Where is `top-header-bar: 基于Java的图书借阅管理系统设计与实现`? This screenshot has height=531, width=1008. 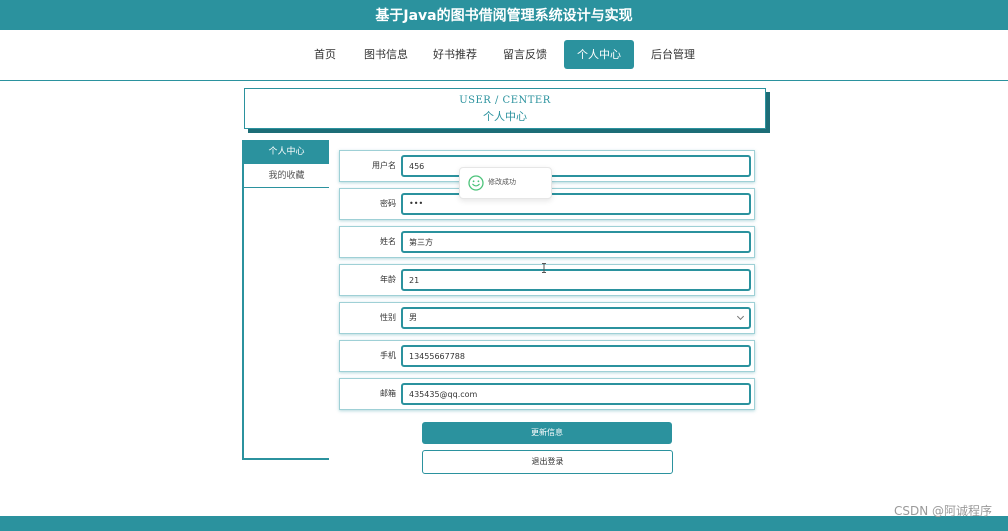 top-header-bar: 基于Java的图书借阅管理系统设计与实现 is located at coordinates (504, 15).